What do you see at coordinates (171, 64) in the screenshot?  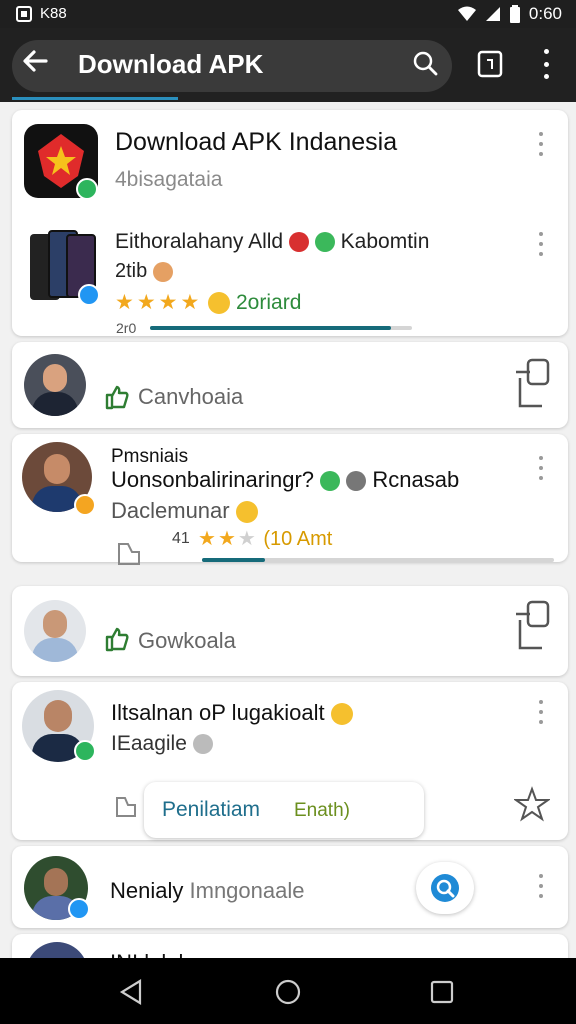 I see `page-title: Download APK` at bounding box center [171, 64].